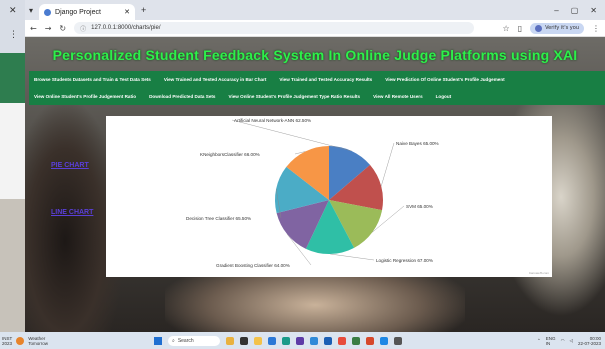 Image resolution: width=605 pixels, height=349 pixels. I want to click on reload-icon: ↻, so click(62, 28).